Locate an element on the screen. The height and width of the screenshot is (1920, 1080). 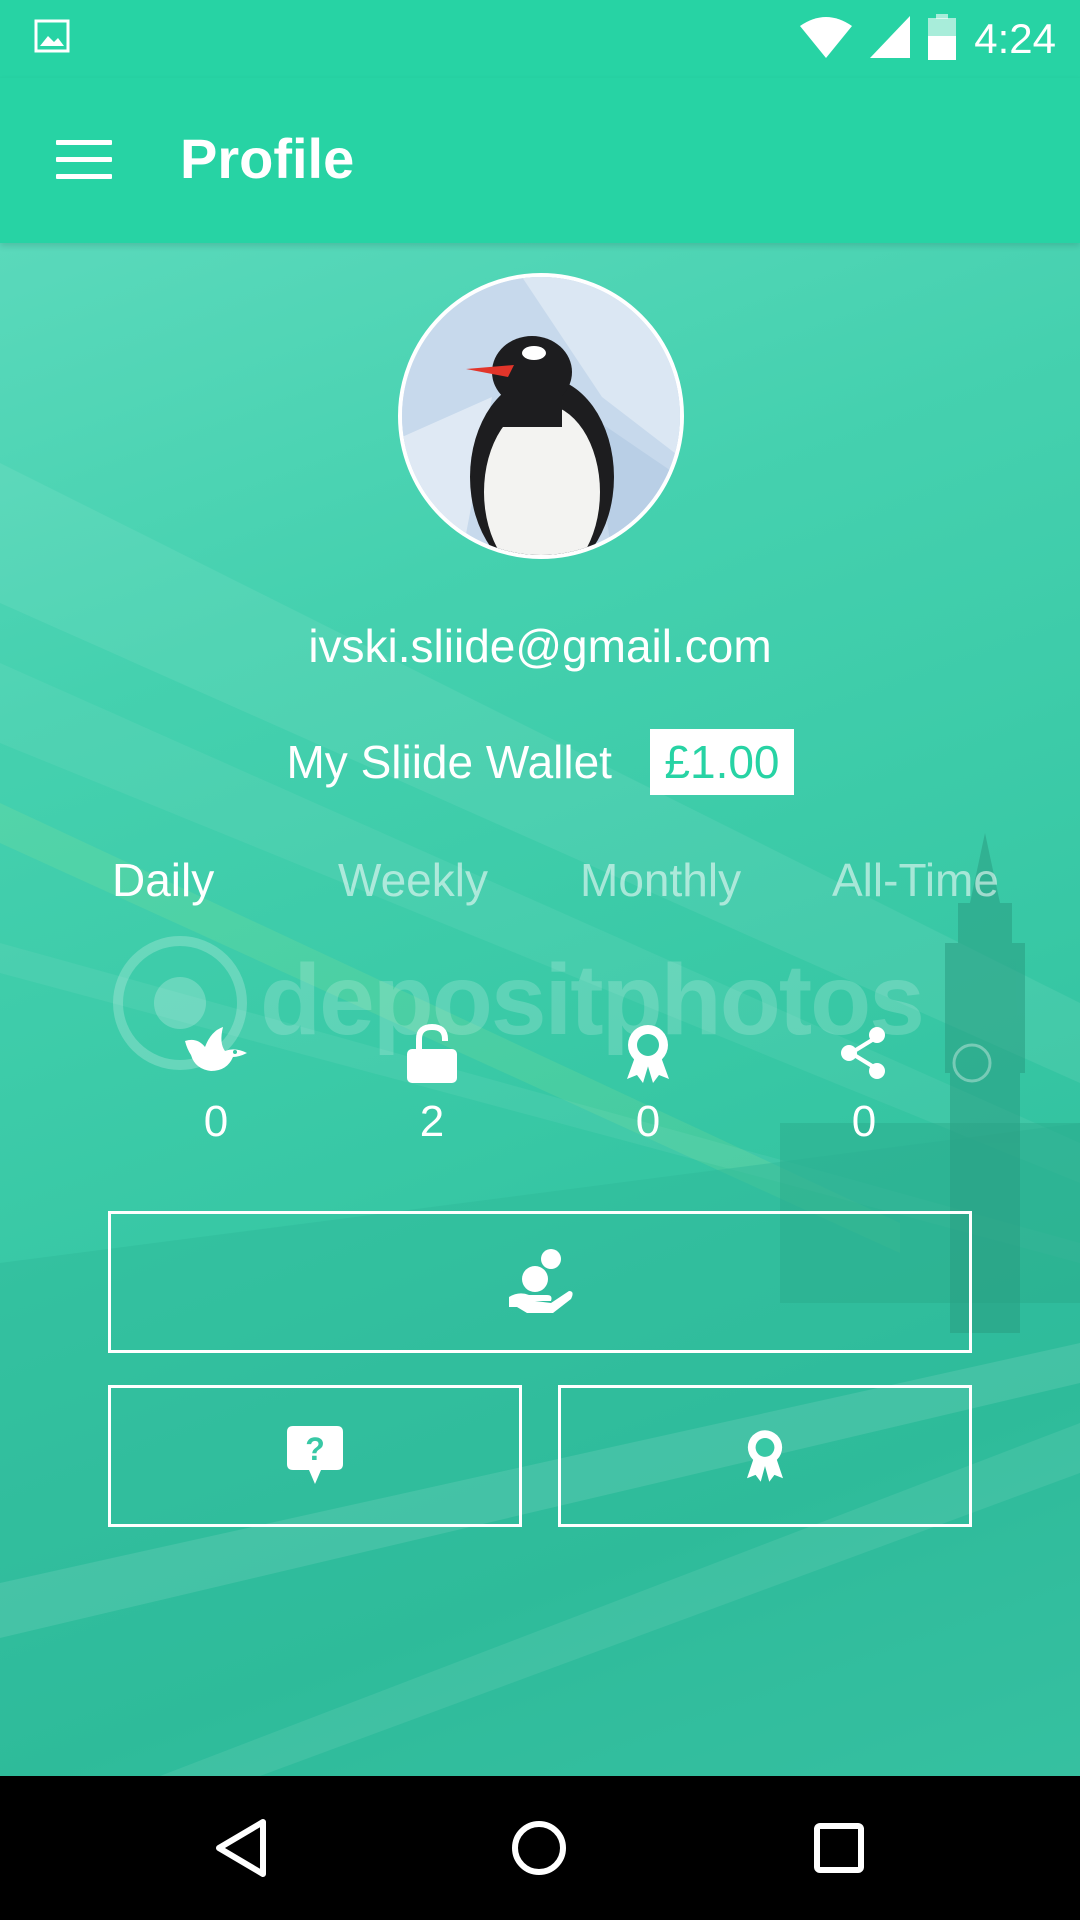
give-button is located at coordinates (540, 1282).